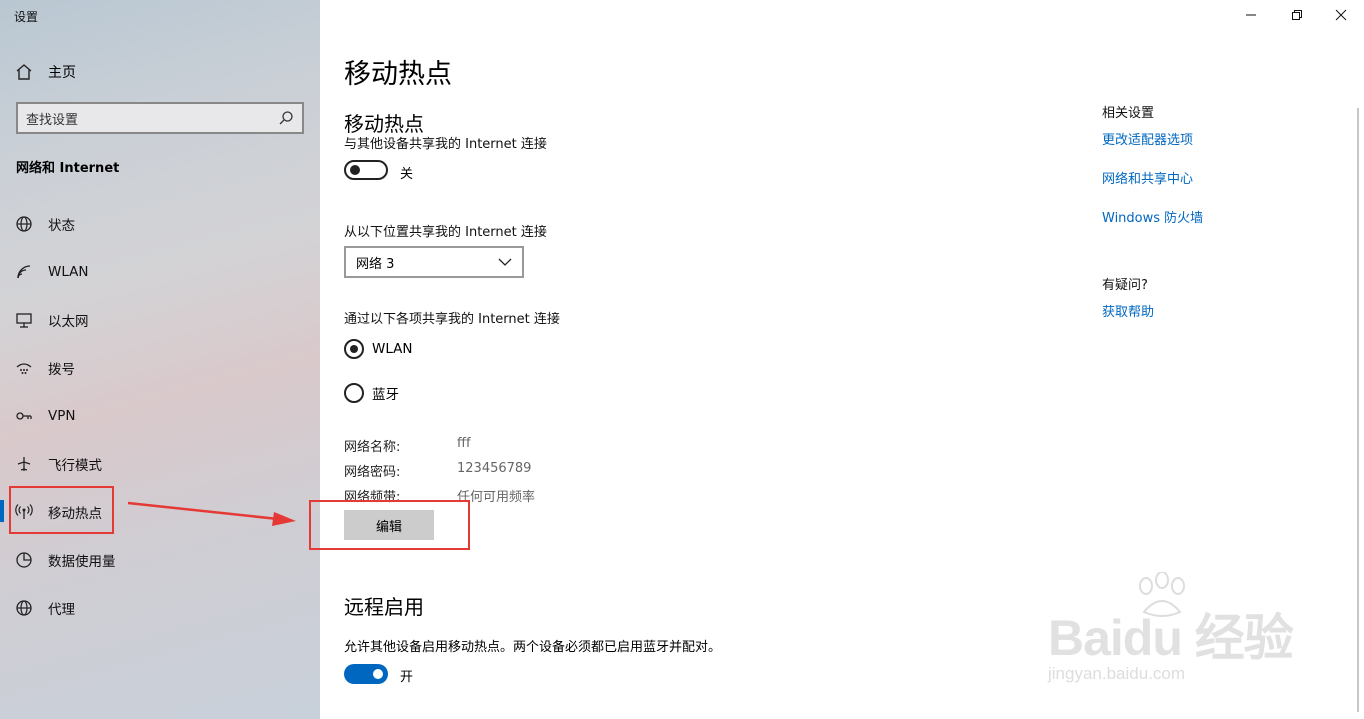 The width and height of the screenshot is (1364, 719). What do you see at coordinates (1147, 138) in the screenshot?
I see `link-adapter-options: 更改适配器选项` at bounding box center [1147, 138].